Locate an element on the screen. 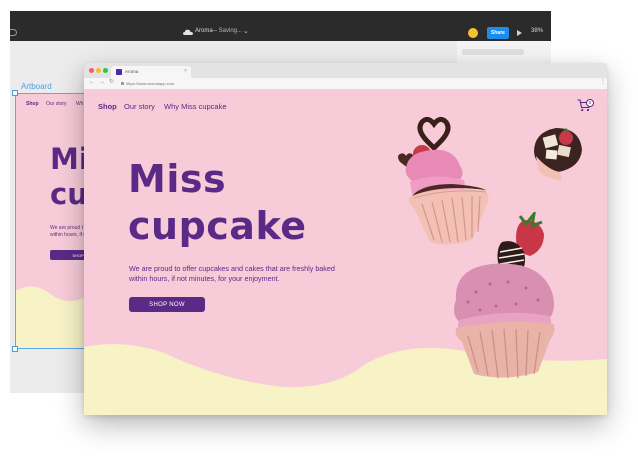 This screenshot has width=638, height=470. artboard-text-line-2: within hours, if n is located at coordinates (68, 235).